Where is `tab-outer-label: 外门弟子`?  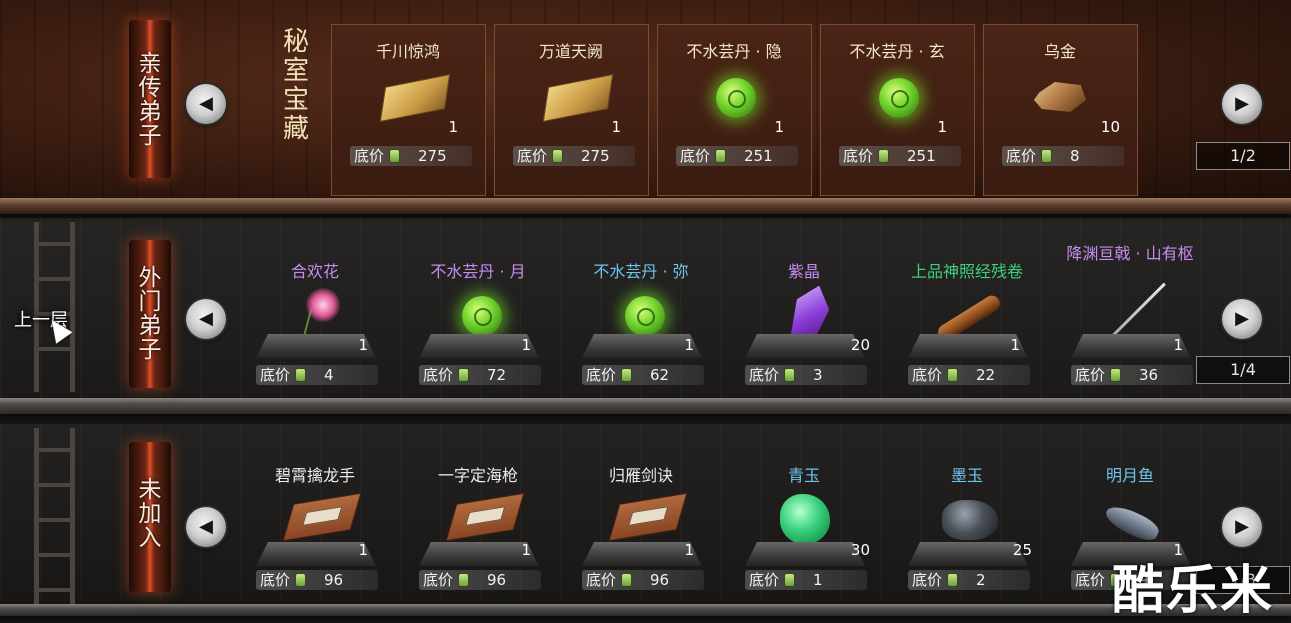
tab-outer-label: 外门弟子 is located at coordinates (150, 314).